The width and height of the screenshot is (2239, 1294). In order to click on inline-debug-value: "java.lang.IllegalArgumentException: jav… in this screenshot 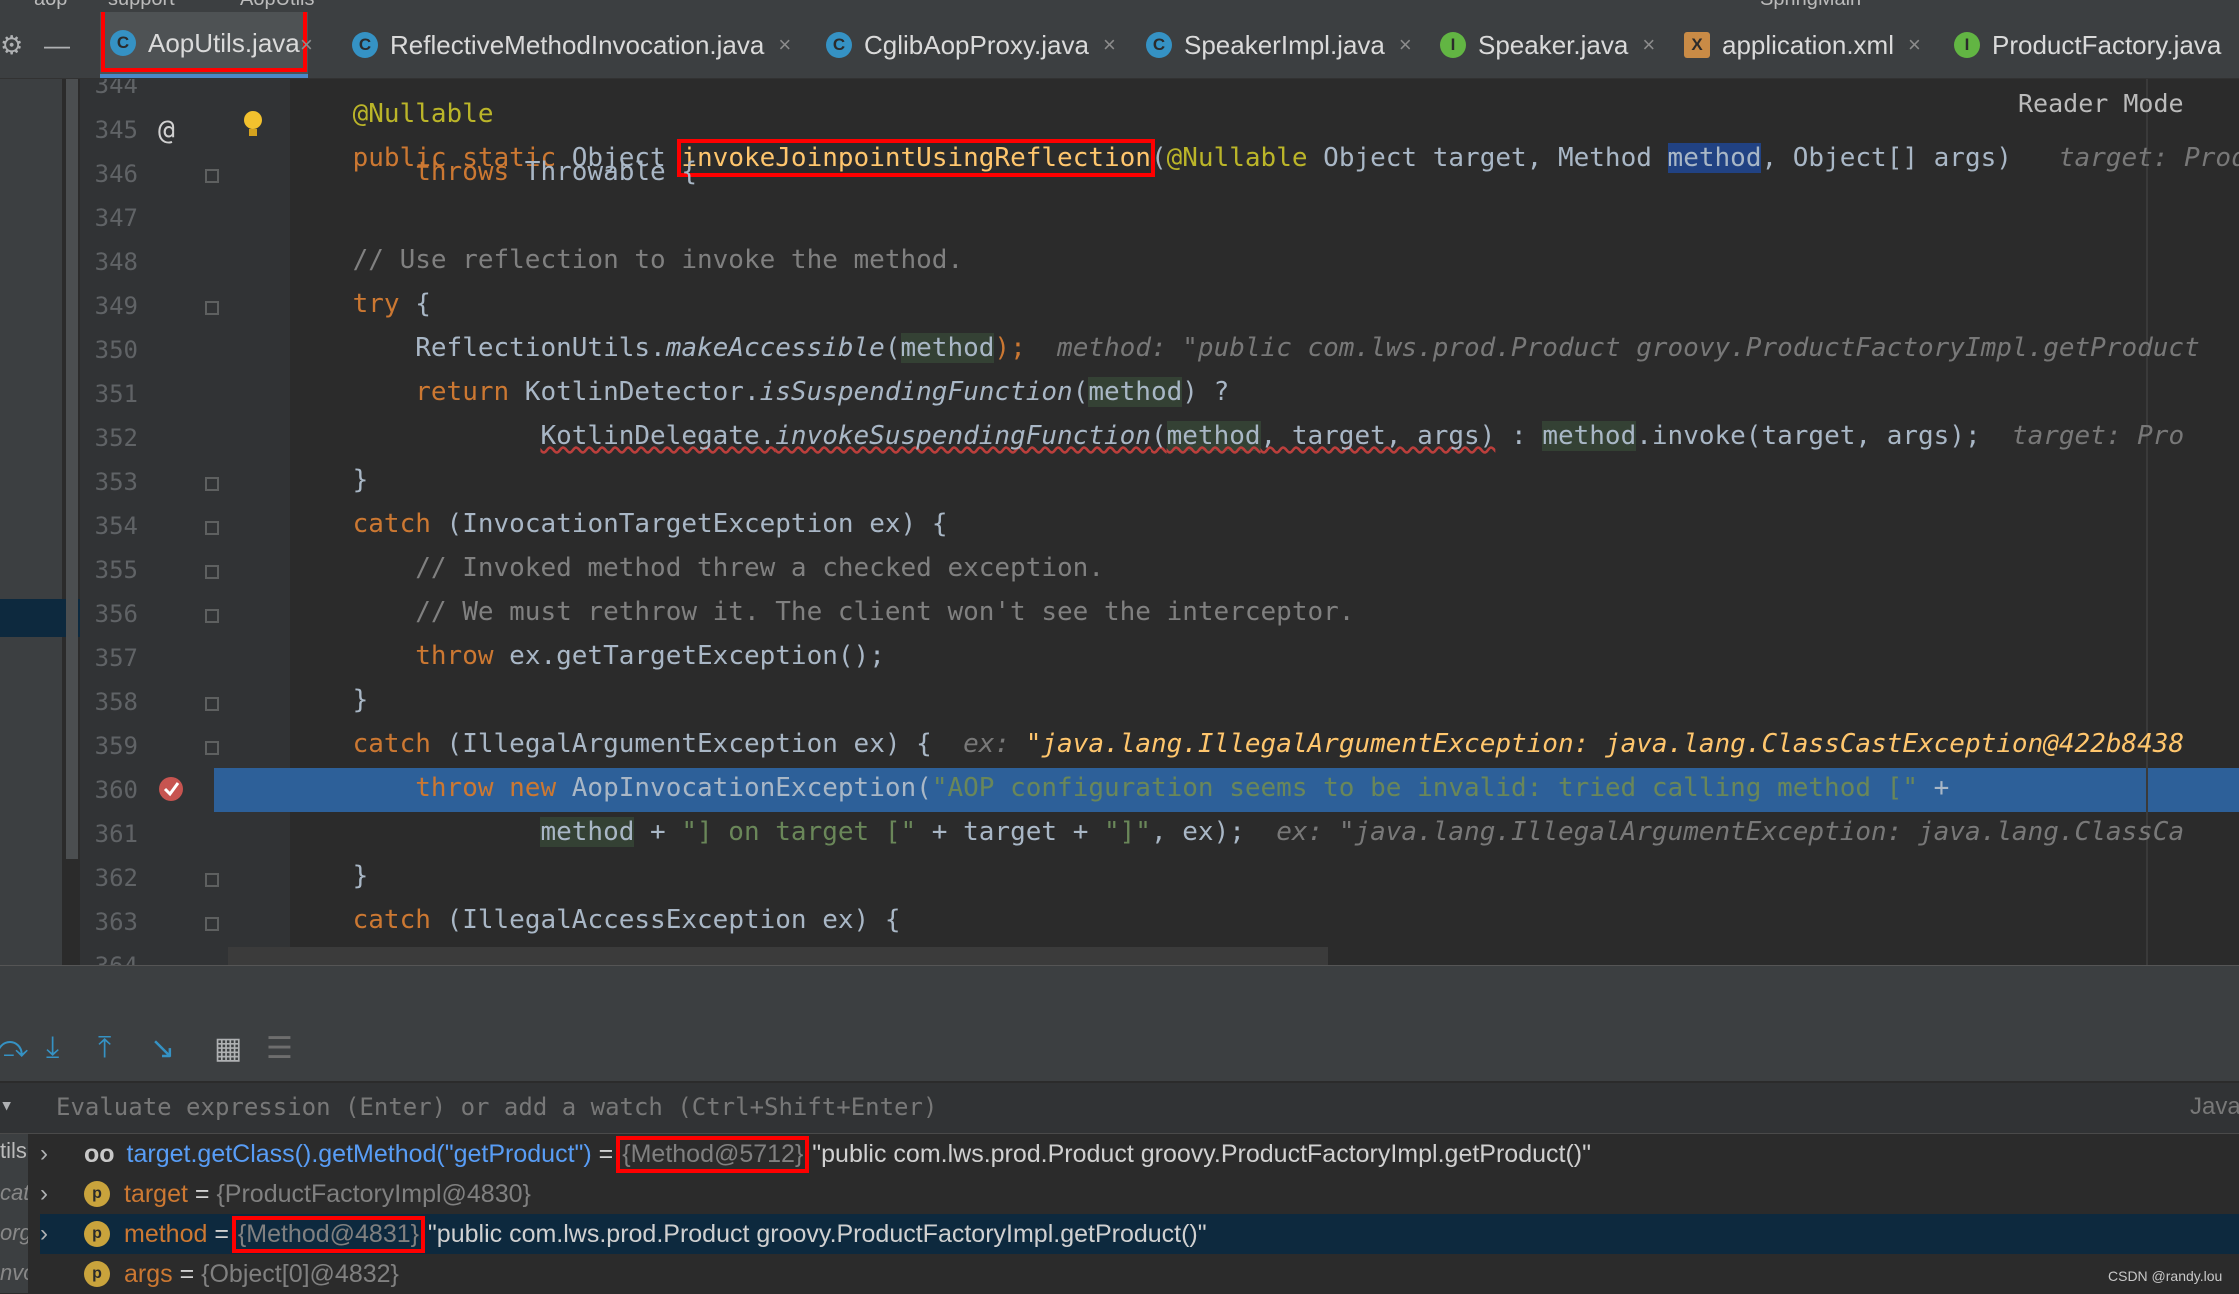, I will do `click(1605, 744)`.